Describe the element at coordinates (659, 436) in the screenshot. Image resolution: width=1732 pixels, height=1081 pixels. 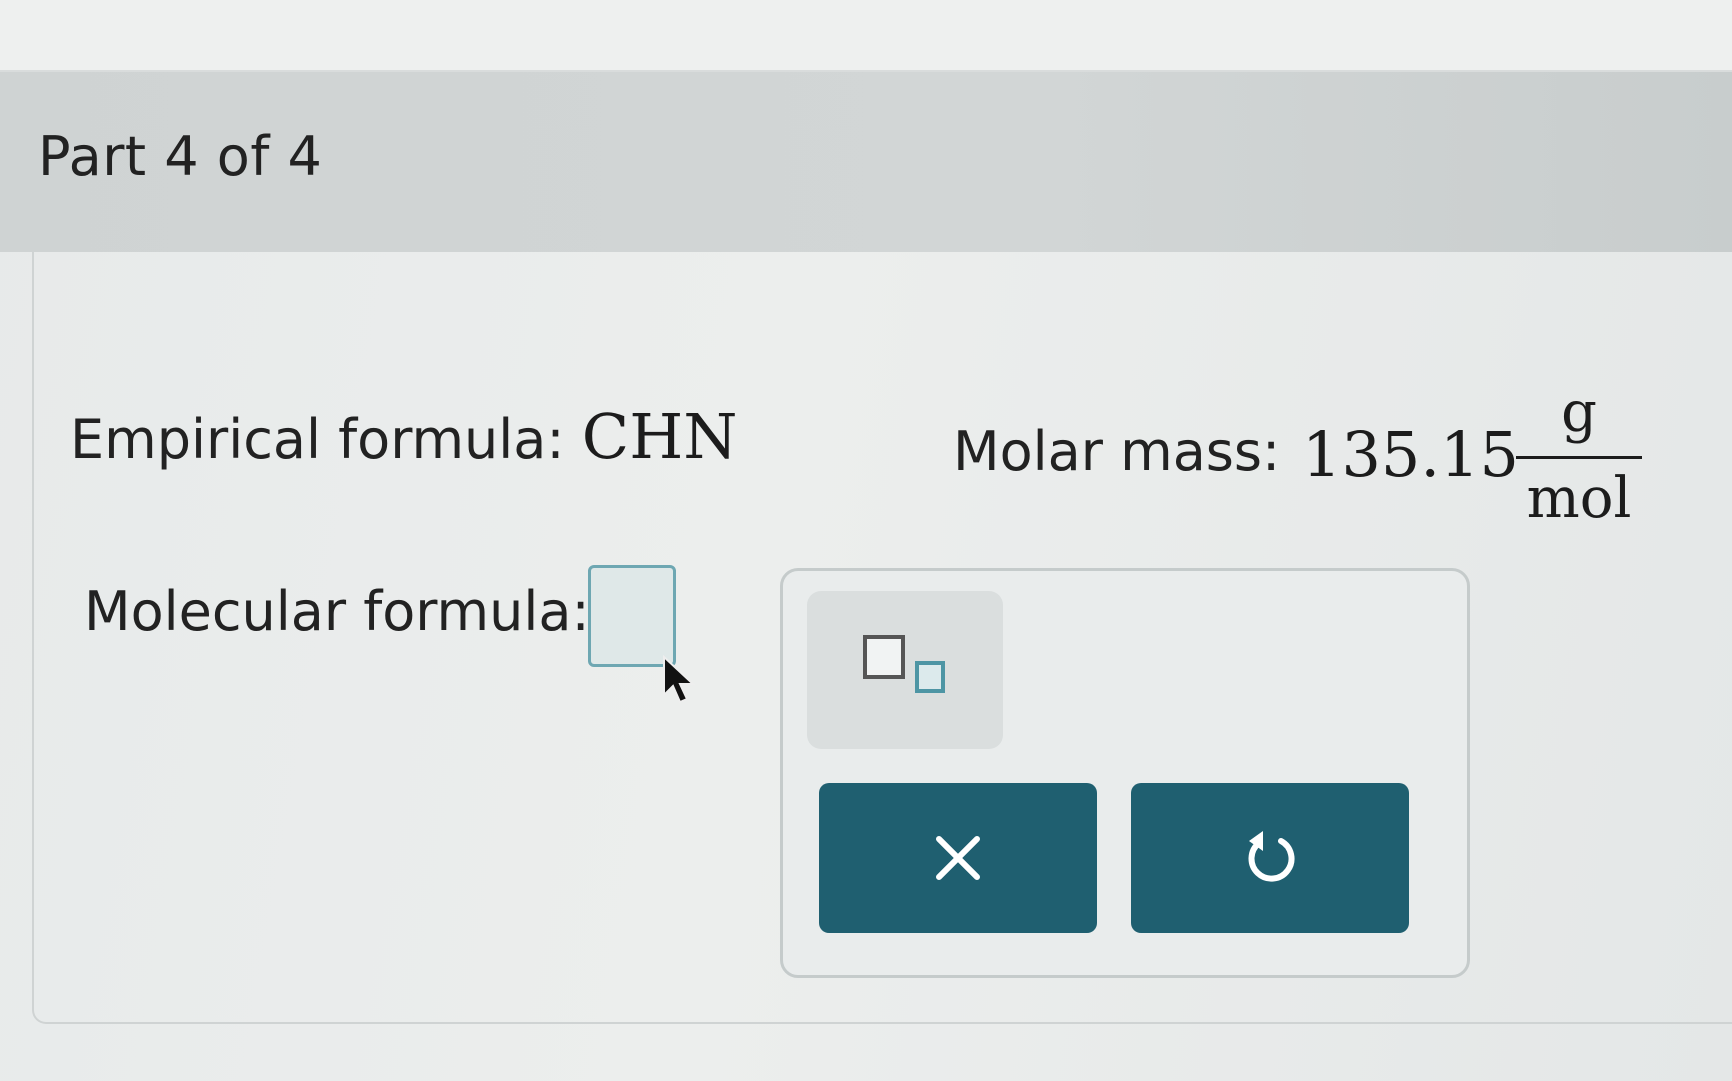
I see `empirical-formula-value: CHN` at that location.